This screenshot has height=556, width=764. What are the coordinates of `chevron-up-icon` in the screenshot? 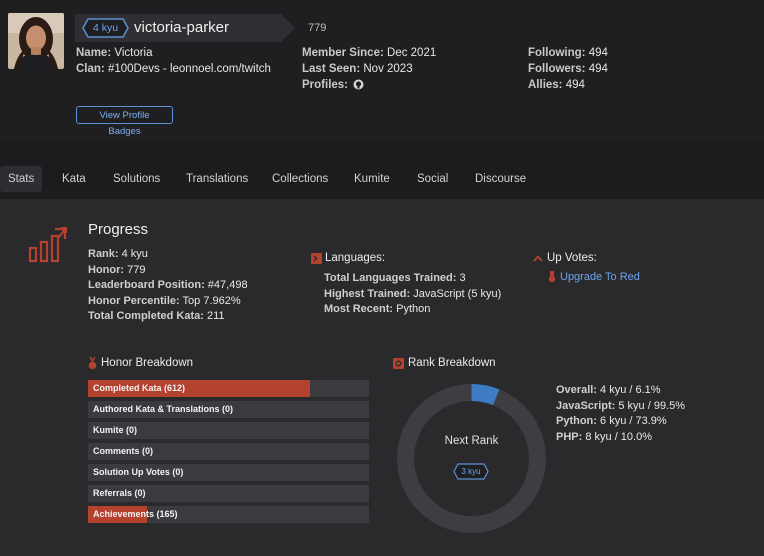 It's located at (538, 260).